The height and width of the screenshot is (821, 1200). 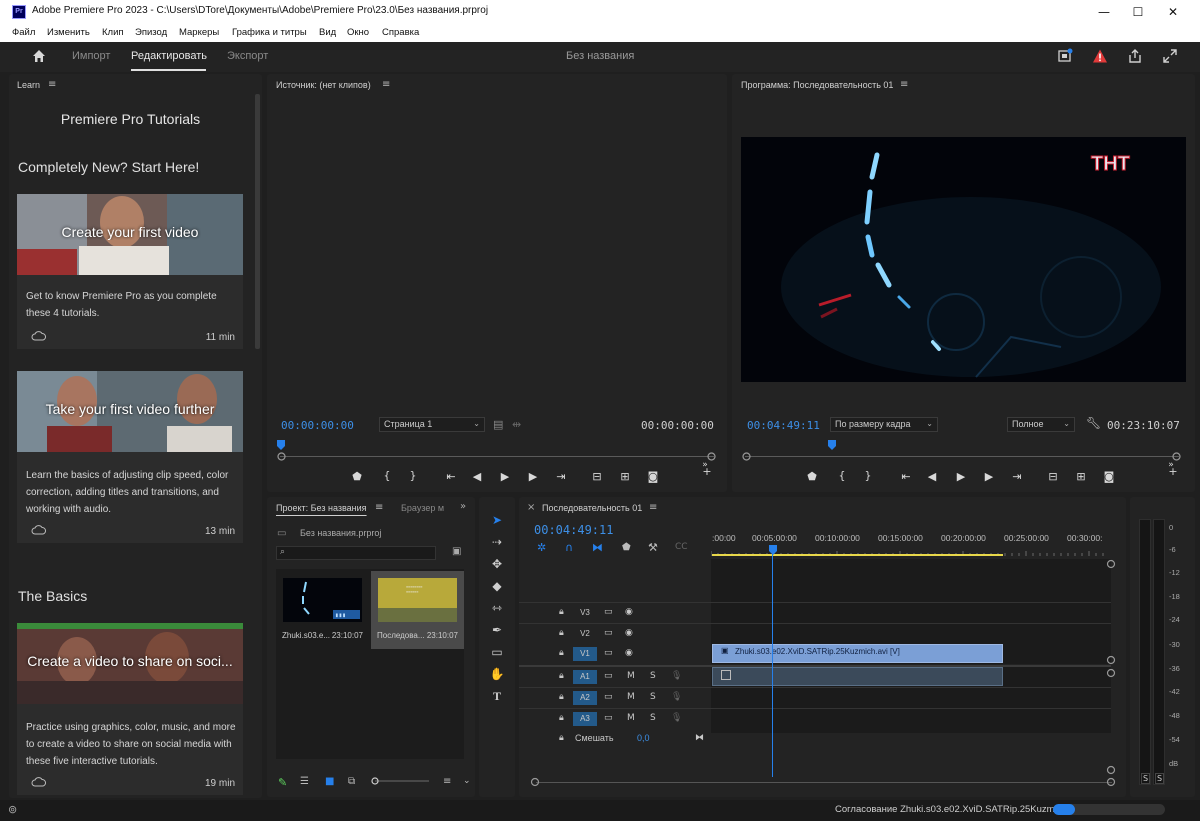 I want to click on freeform-view-icon: ⧉, so click(x=351, y=781).